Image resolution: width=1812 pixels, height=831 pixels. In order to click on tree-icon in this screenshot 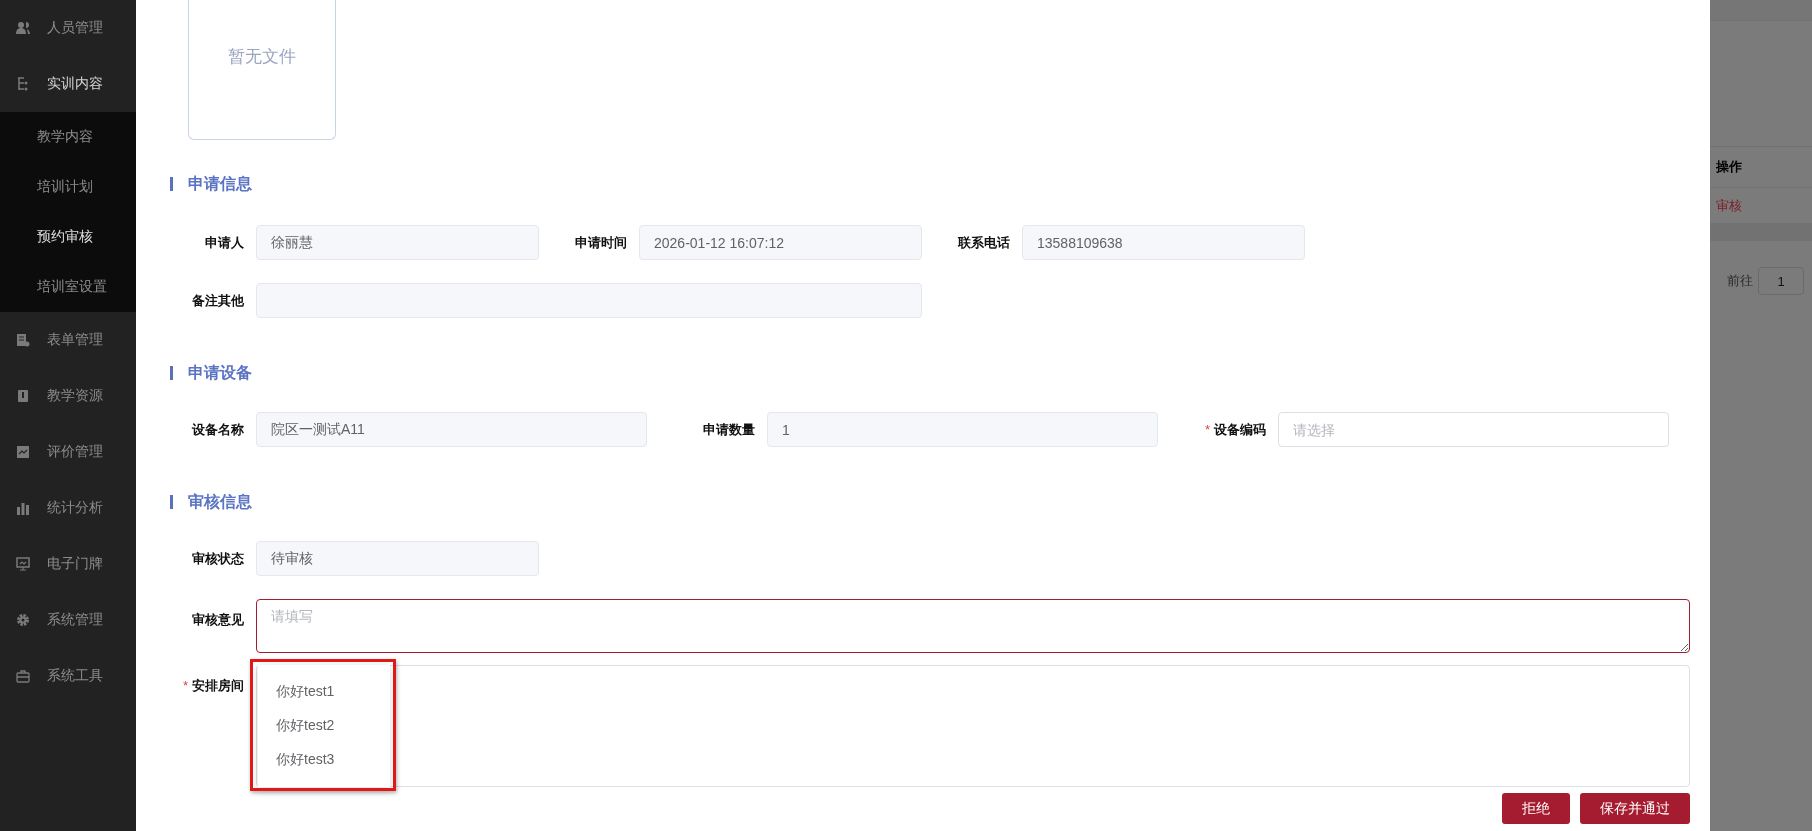, I will do `click(23, 84)`.